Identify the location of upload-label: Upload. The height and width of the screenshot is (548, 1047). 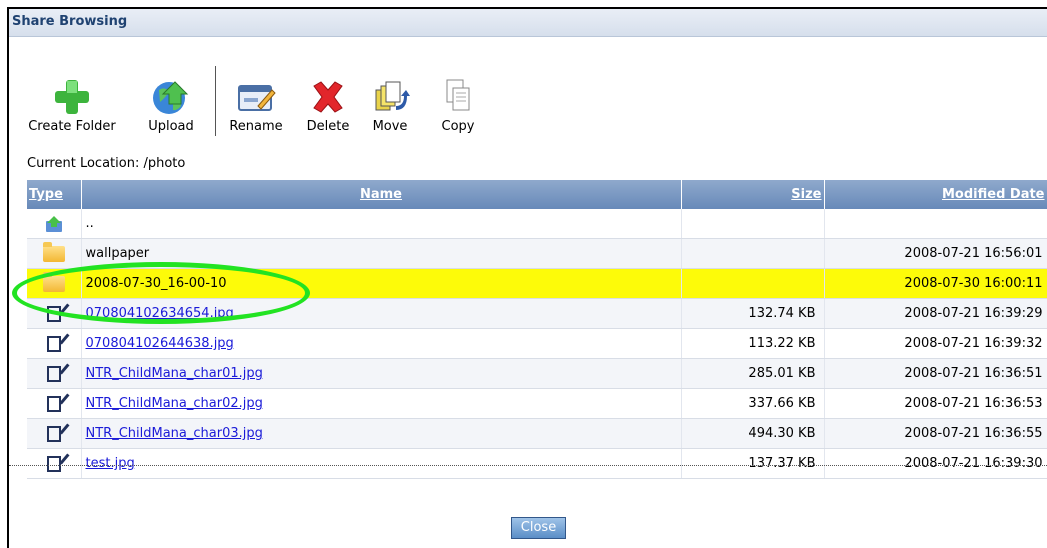
(171, 126).